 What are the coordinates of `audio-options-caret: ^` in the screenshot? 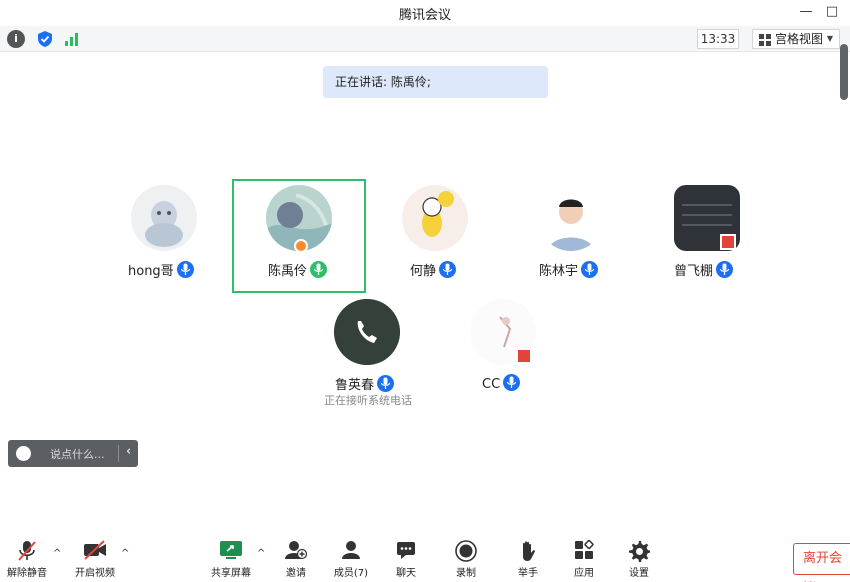 It's located at (57, 553).